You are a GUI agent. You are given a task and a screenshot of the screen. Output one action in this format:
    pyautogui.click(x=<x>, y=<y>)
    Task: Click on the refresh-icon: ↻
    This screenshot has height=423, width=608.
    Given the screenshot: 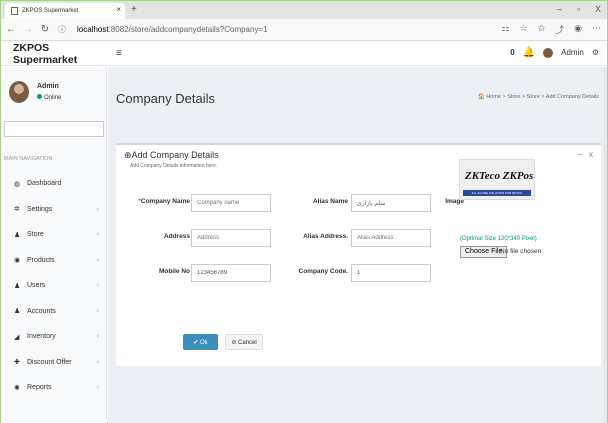 What is the action you would take?
    pyautogui.click(x=45, y=29)
    